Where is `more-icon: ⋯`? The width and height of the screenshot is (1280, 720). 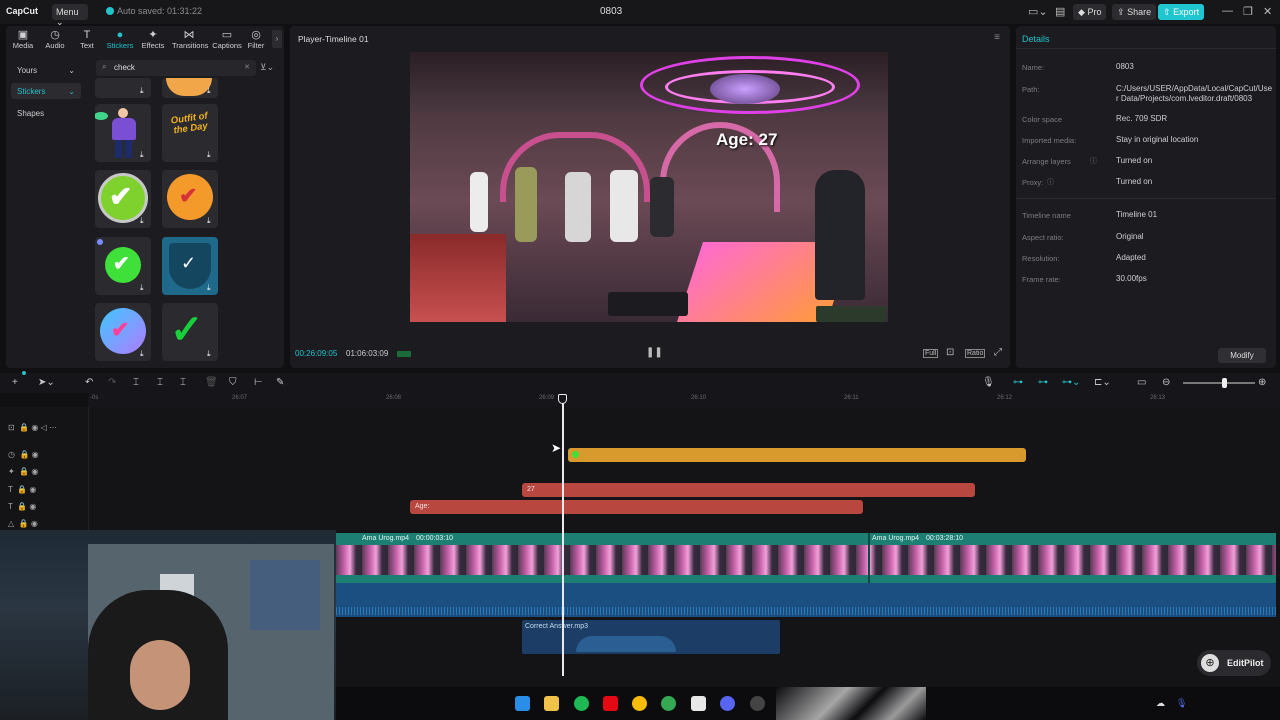
more-icon: ⋯ is located at coordinates (53, 427).